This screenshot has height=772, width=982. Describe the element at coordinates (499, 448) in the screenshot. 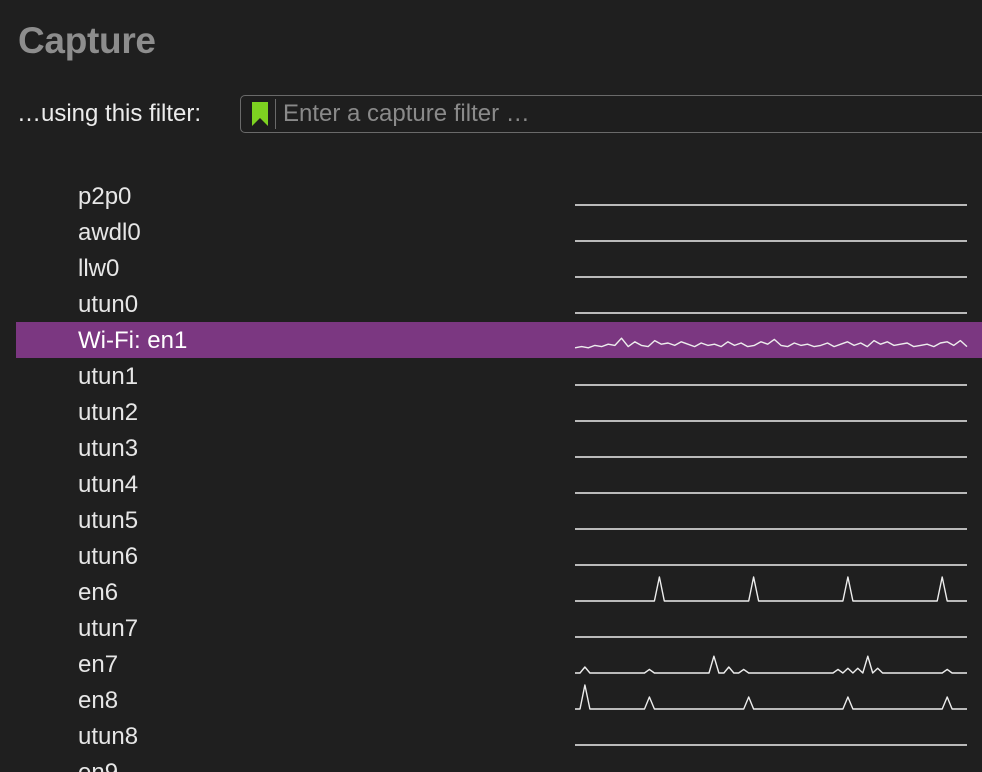

I see `interface-row: utun3` at that location.